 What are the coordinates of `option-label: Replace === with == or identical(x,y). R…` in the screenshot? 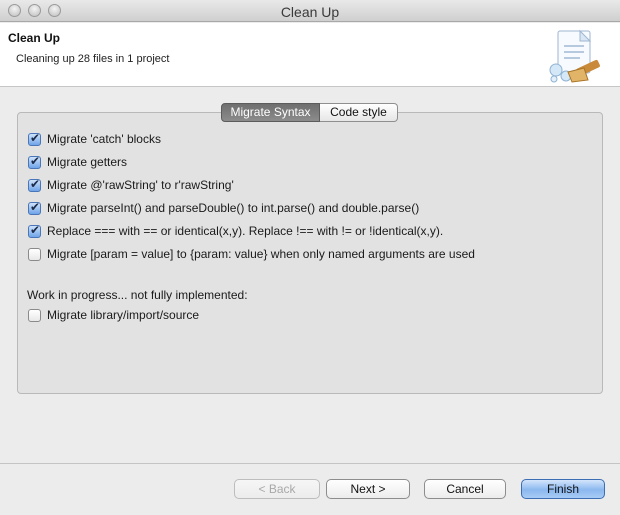 It's located at (245, 231).